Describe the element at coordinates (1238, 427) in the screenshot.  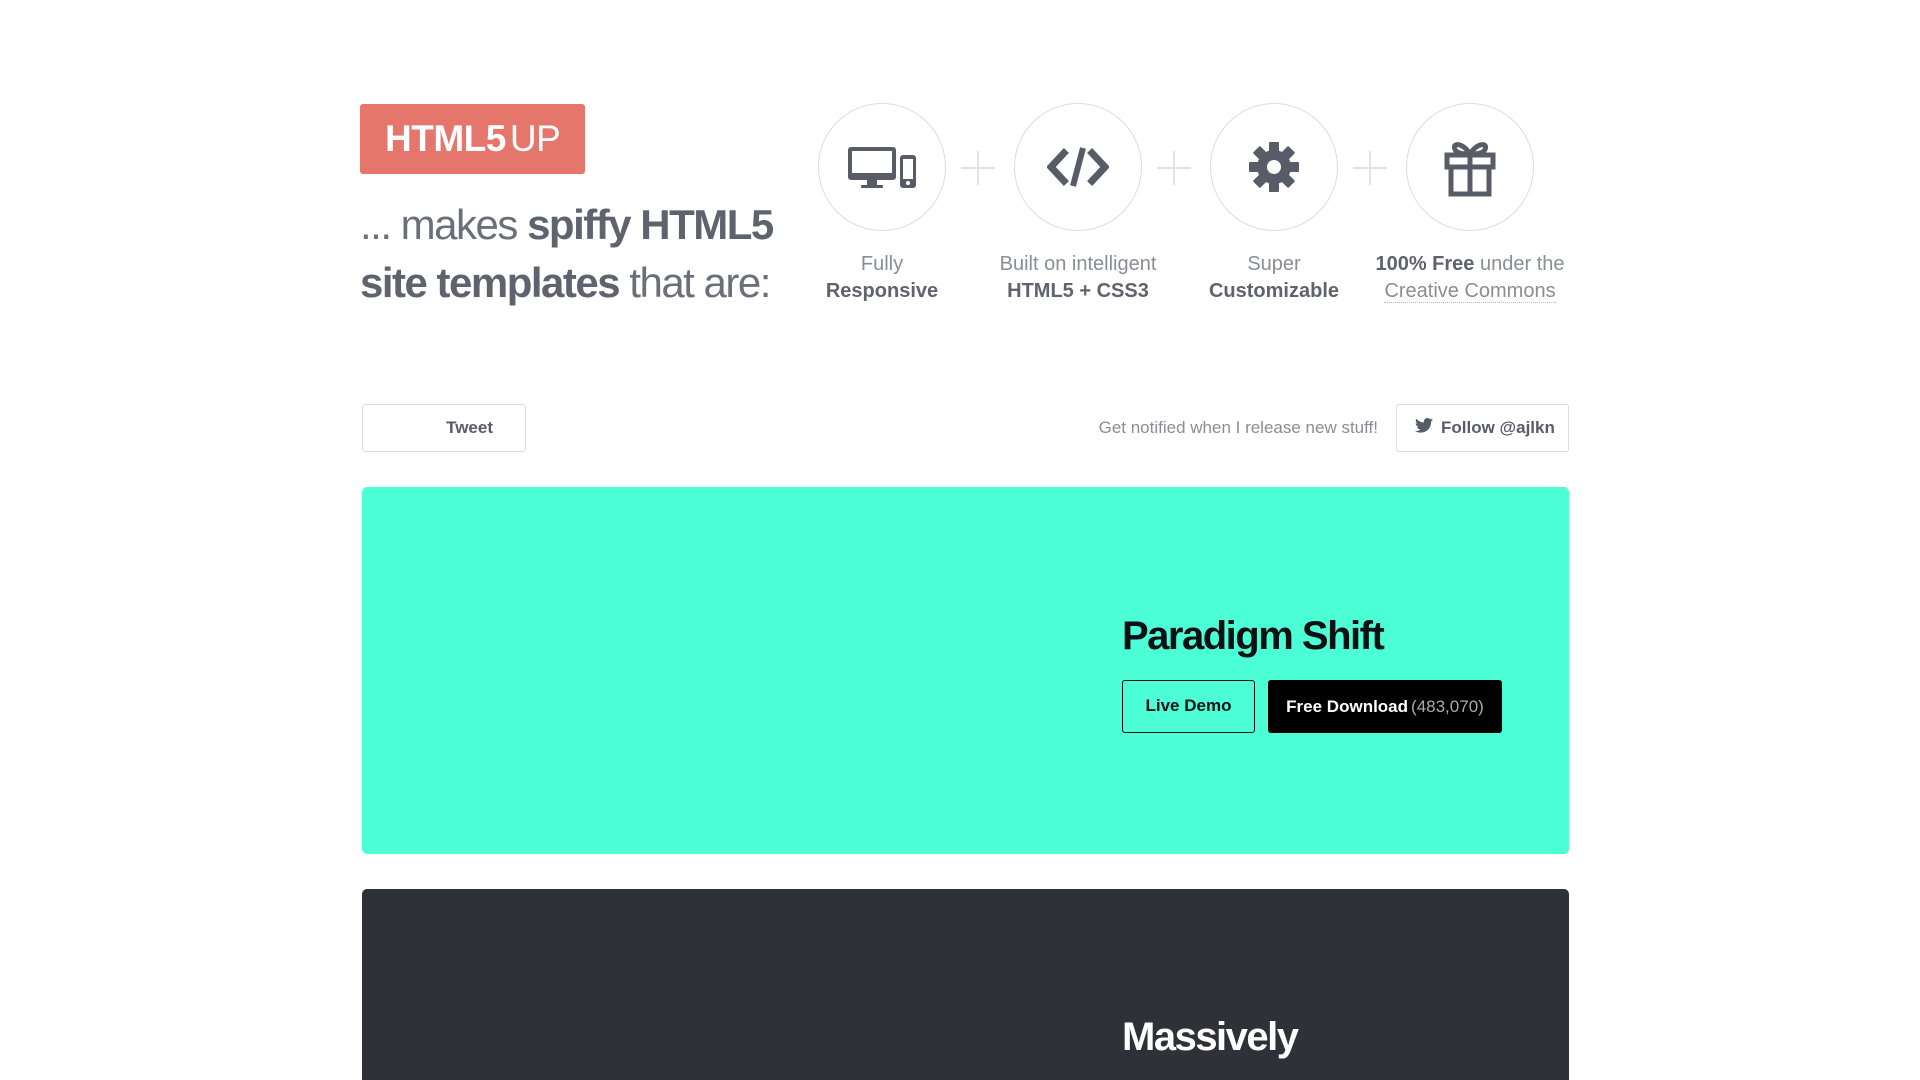
I see `notify-text: Get notified when I release new stuff!` at that location.